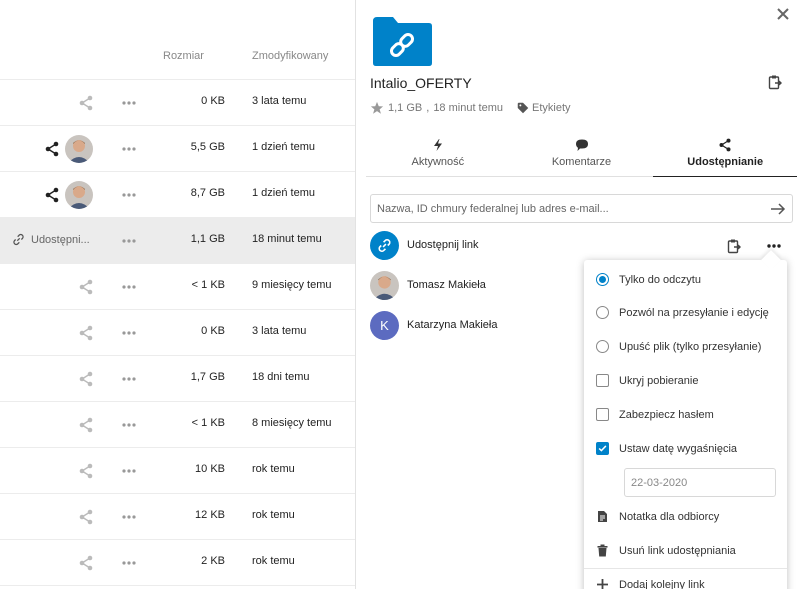 Image resolution: width=799 pixels, height=589 pixels. I want to click on file-modified: 8 miesięcy temu, so click(292, 423).